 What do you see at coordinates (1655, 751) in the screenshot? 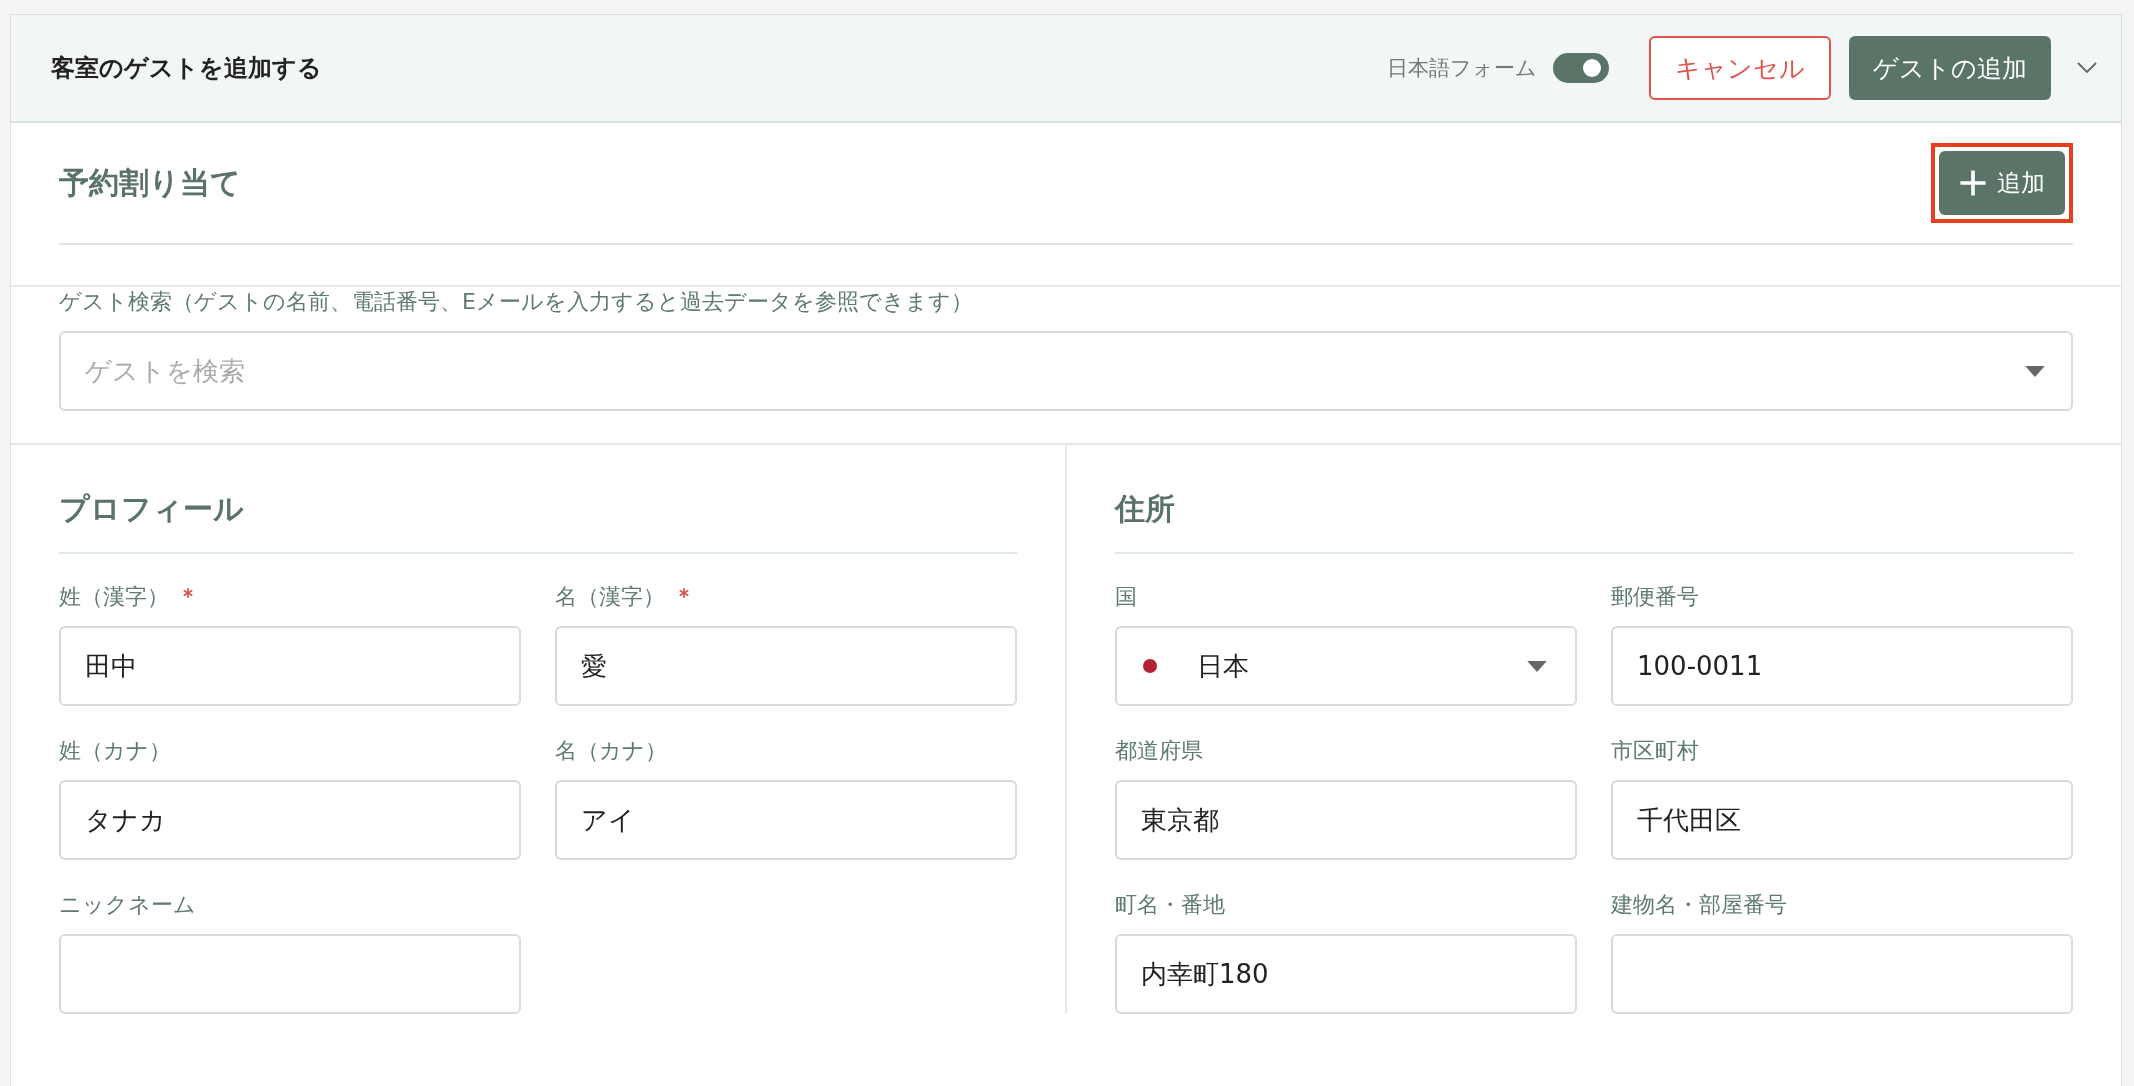
I see `field-label: 市区町村` at bounding box center [1655, 751].